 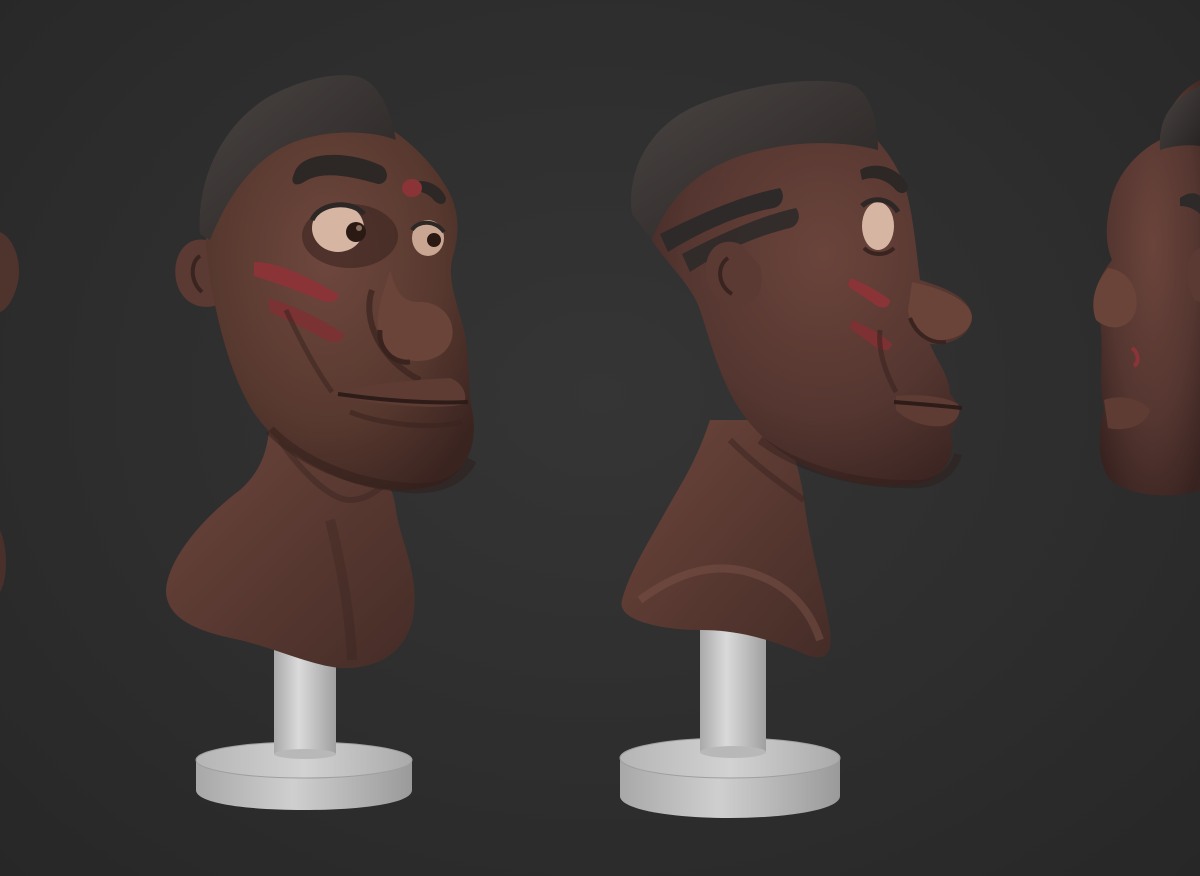 I want to click on pedestal-rod, so click(x=733, y=689).